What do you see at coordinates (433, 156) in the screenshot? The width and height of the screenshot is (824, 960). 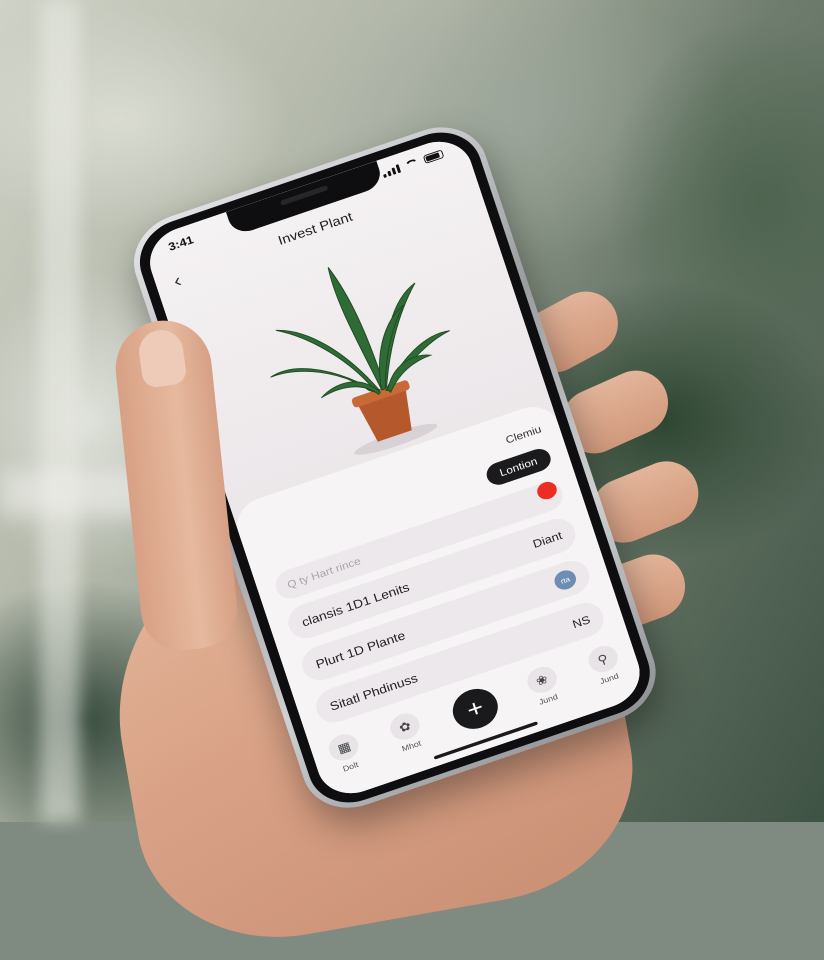 I see `battery-icon` at bounding box center [433, 156].